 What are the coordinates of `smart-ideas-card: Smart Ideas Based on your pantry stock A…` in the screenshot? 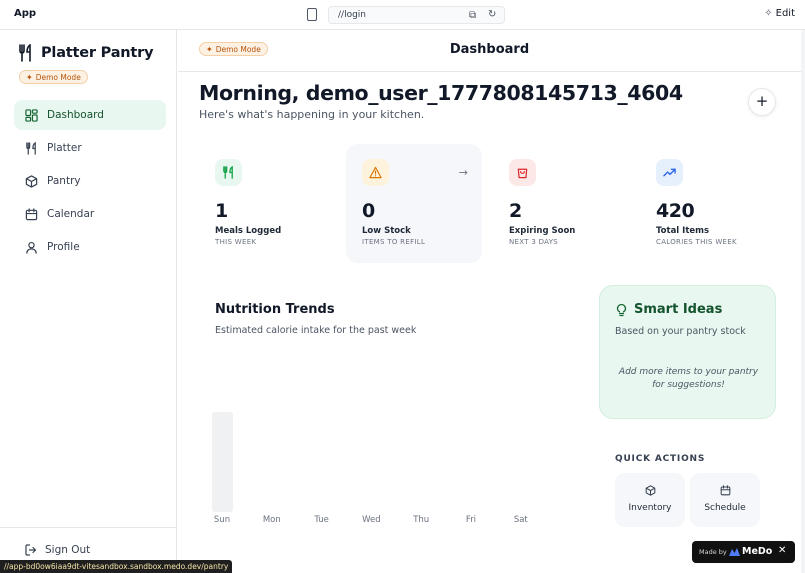 It's located at (687, 352).